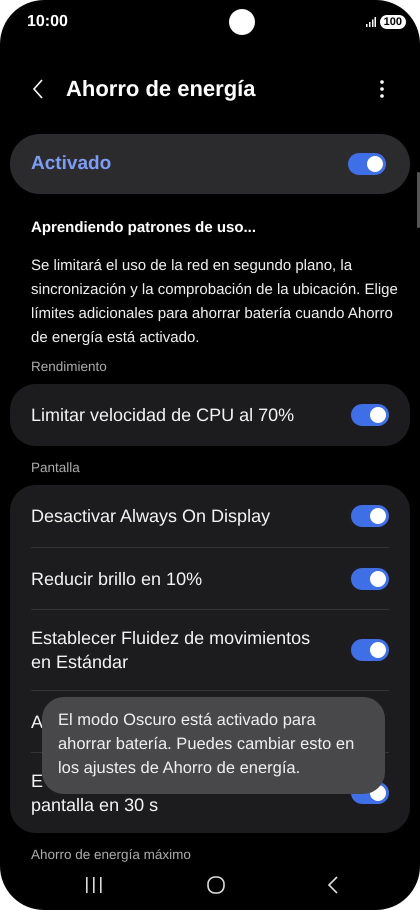 The height and width of the screenshot is (910, 420). Describe the element at coordinates (37, 722) in the screenshot. I see `setting-label: A` at that location.